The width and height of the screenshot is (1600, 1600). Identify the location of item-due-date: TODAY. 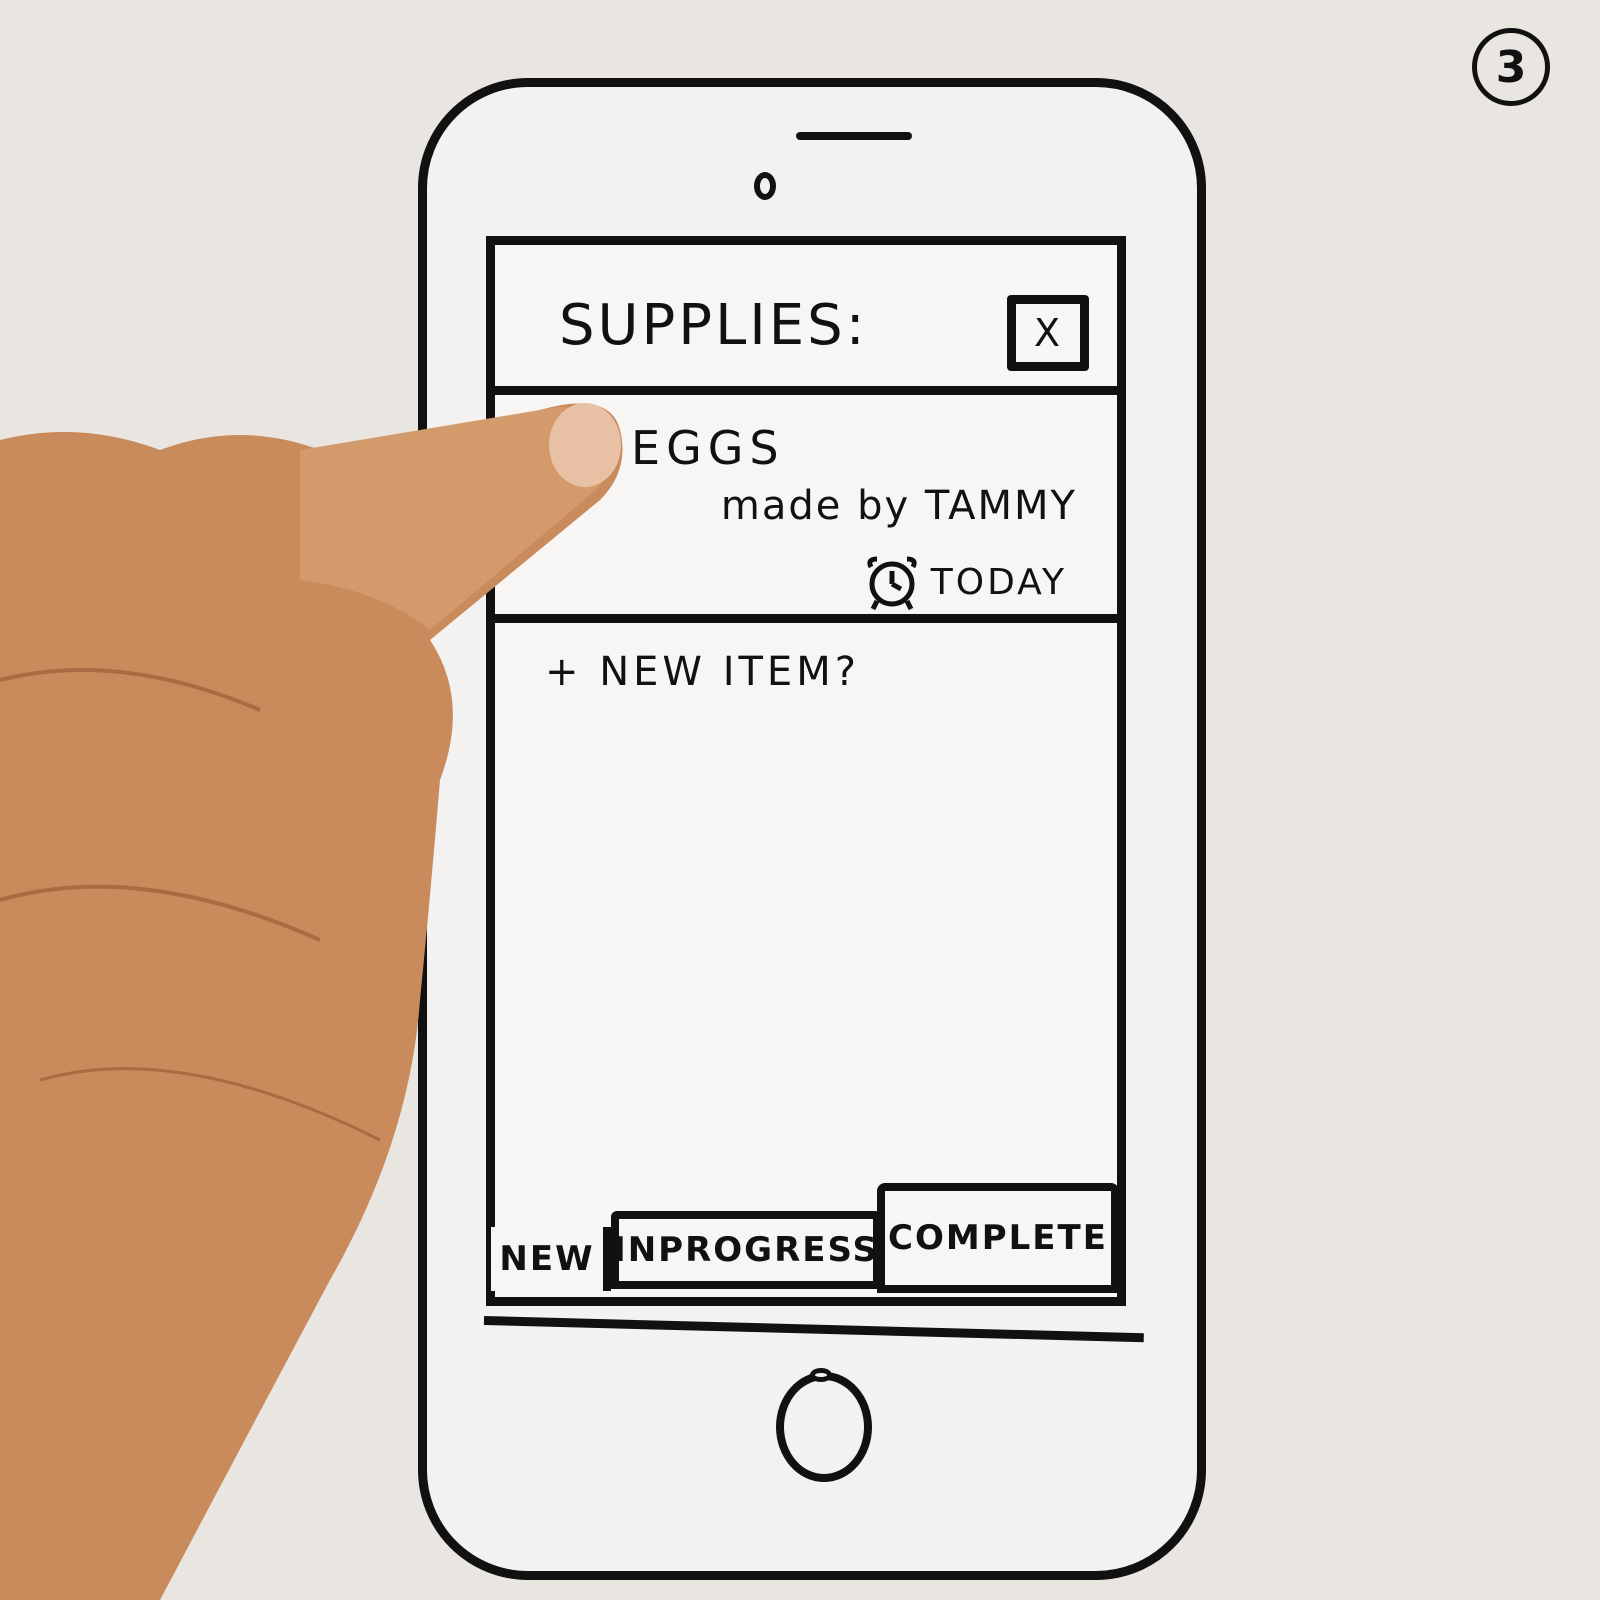
(963, 582).